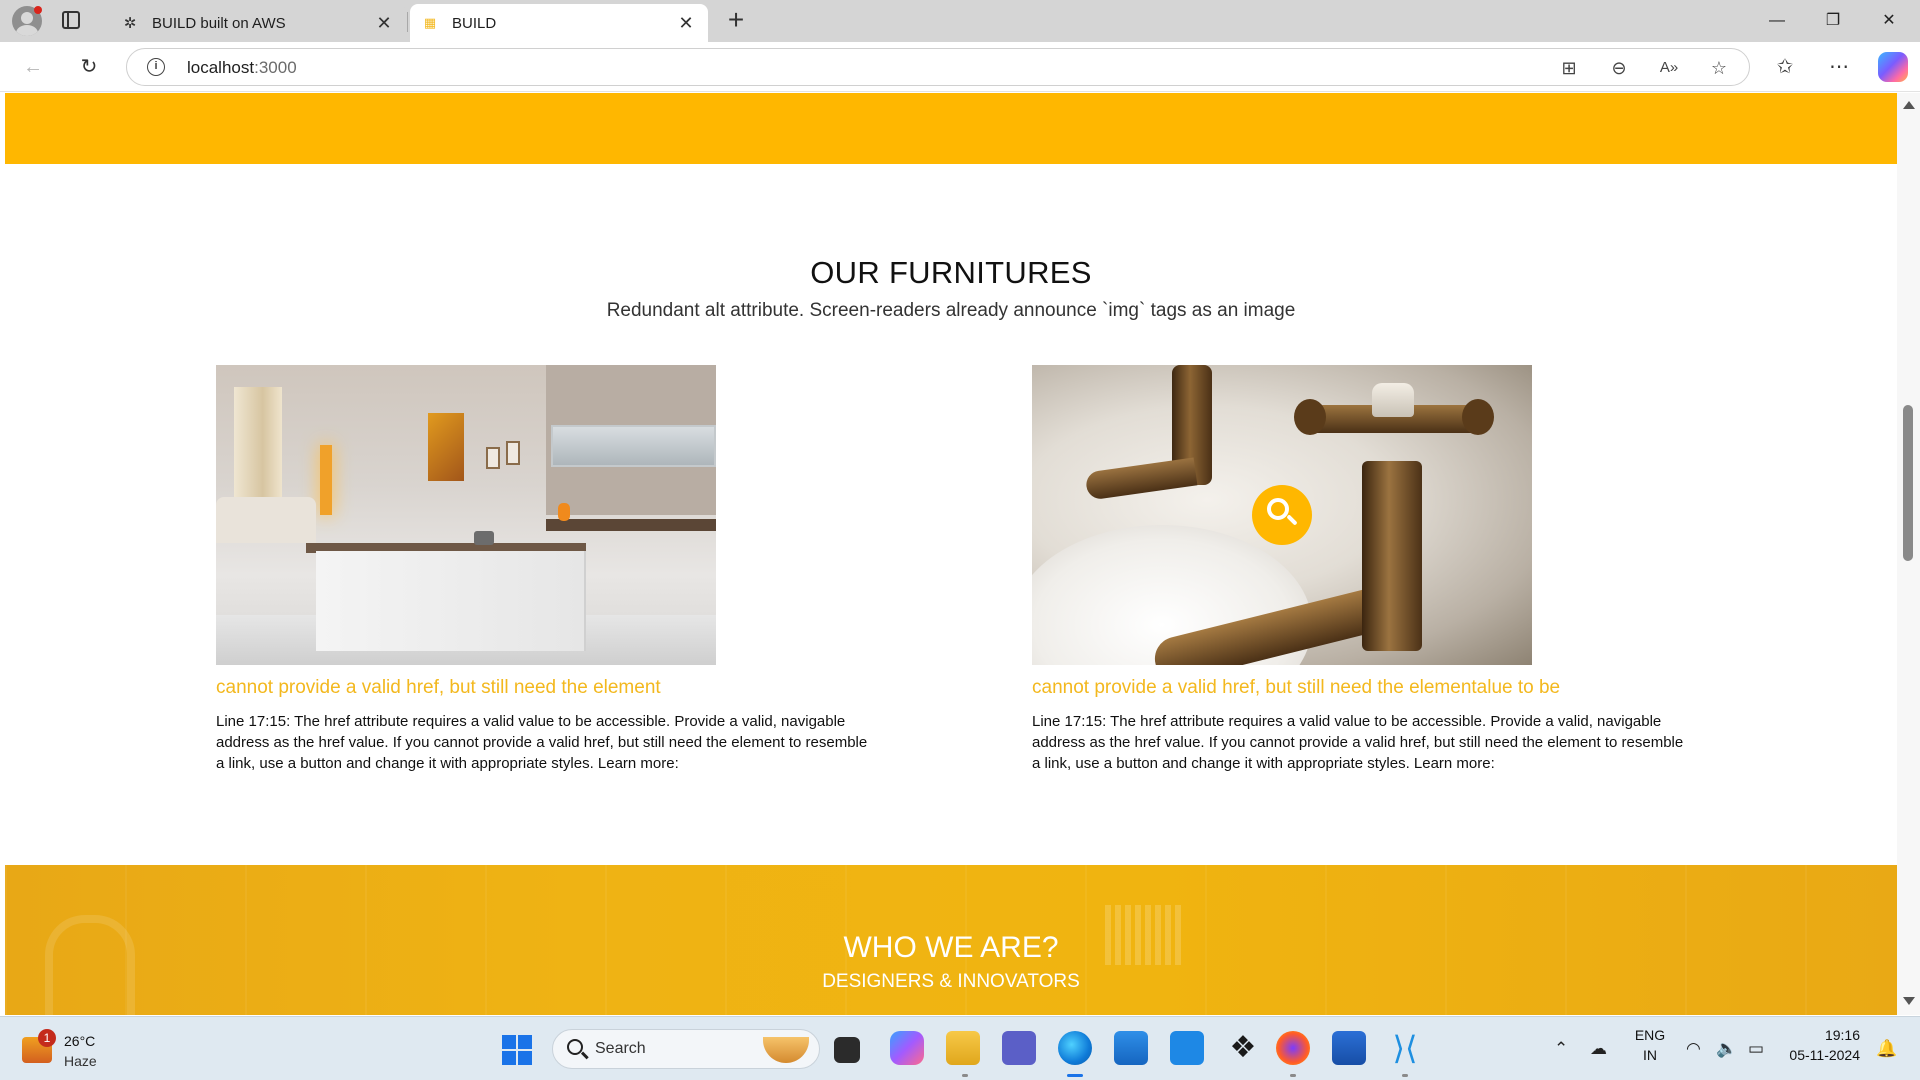 The image size is (1920, 1080). I want to click on back-arrow-icon: ←, so click(33, 67).